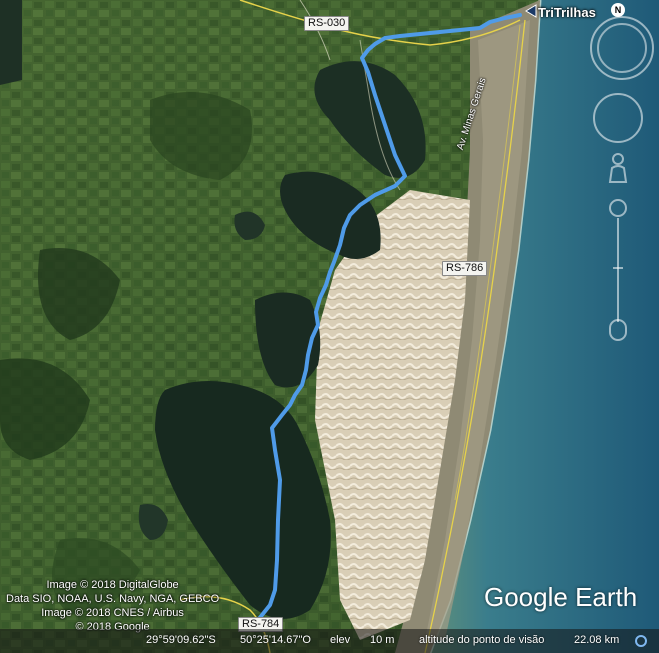  What do you see at coordinates (530, 11) in the screenshot?
I see `placemark-flag-icon` at bounding box center [530, 11].